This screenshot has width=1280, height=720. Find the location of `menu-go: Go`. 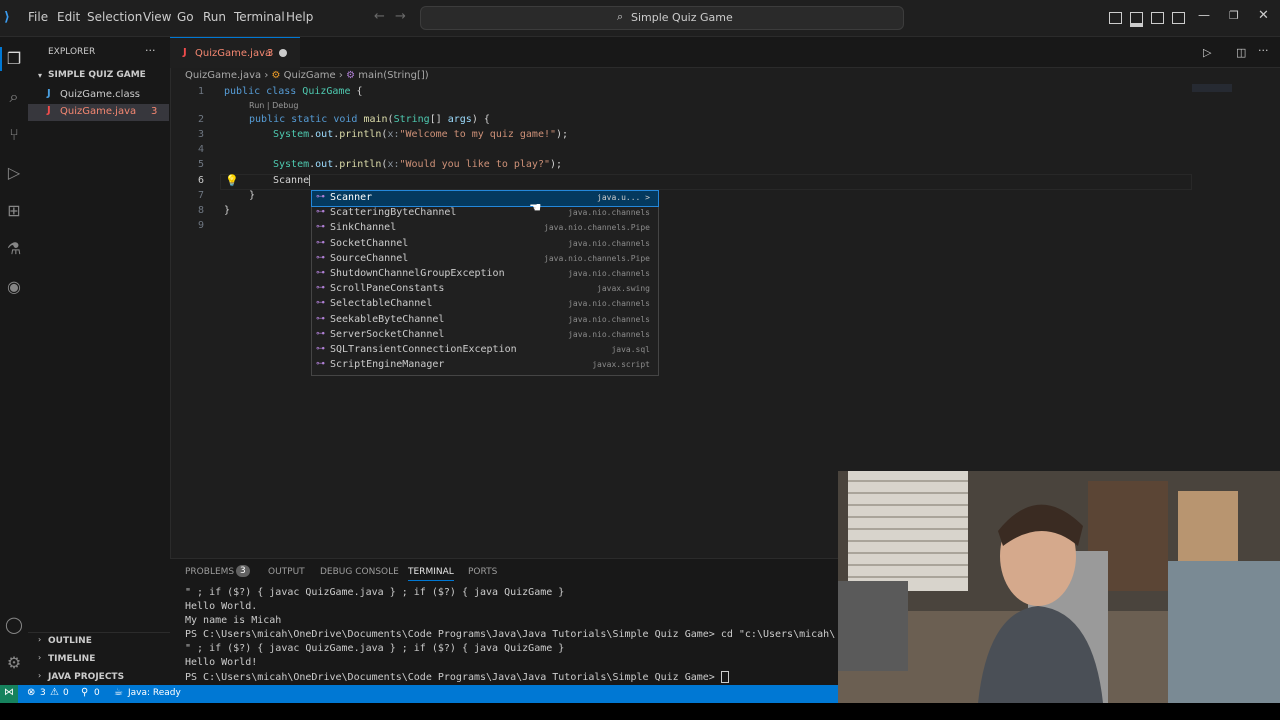

menu-go: Go is located at coordinates (185, 17).